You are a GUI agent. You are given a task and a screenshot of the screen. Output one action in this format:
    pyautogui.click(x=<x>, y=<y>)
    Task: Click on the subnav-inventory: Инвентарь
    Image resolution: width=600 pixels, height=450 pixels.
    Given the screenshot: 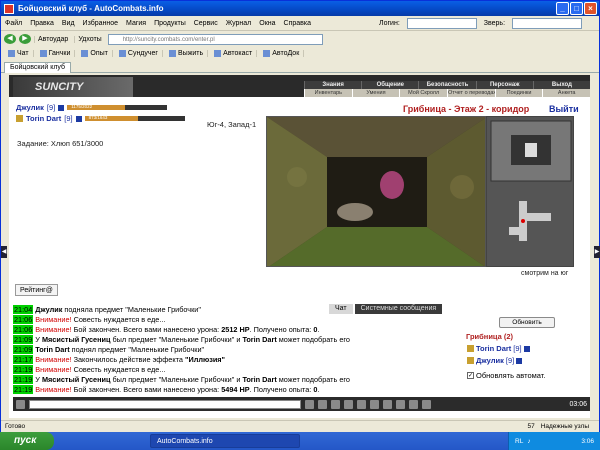 What is the action you would take?
    pyautogui.click(x=328, y=93)
    